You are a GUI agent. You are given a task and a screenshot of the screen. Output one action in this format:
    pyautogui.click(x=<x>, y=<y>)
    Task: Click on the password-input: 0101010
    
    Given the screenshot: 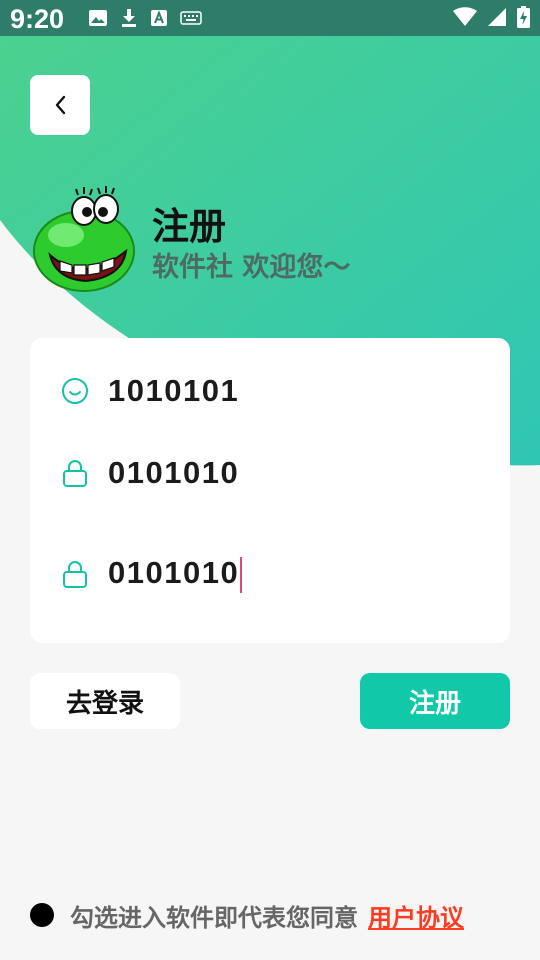 What is the action you would take?
    pyautogui.click(x=173, y=473)
    